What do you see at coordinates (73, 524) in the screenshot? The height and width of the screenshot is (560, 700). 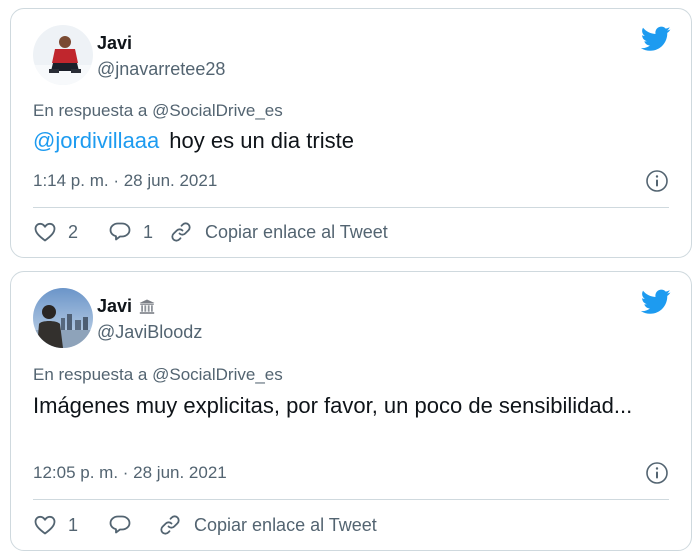 I see `like-count: 1` at bounding box center [73, 524].